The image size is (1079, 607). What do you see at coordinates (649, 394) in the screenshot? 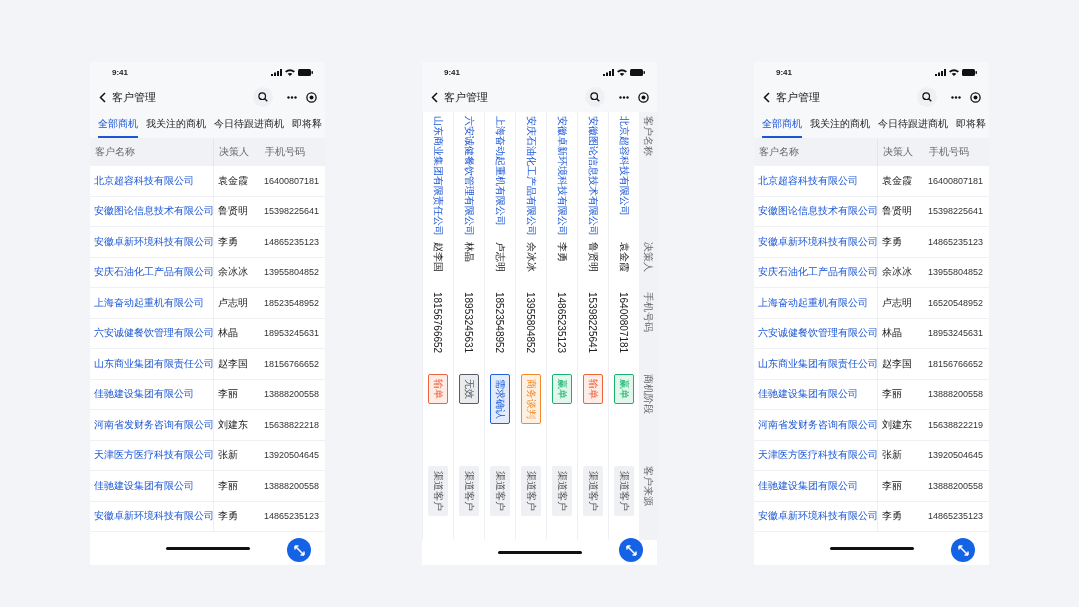
I see `column-header: 商机阶段` at bounding box center [649, 394].